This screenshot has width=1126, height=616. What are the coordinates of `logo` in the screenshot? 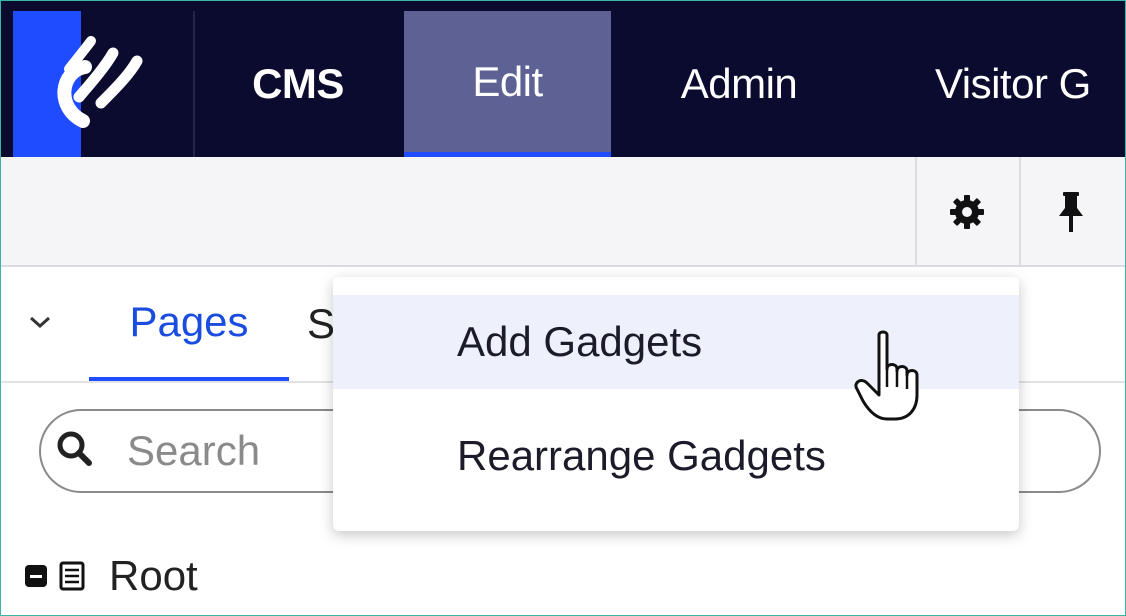 It's located at (104, 84).